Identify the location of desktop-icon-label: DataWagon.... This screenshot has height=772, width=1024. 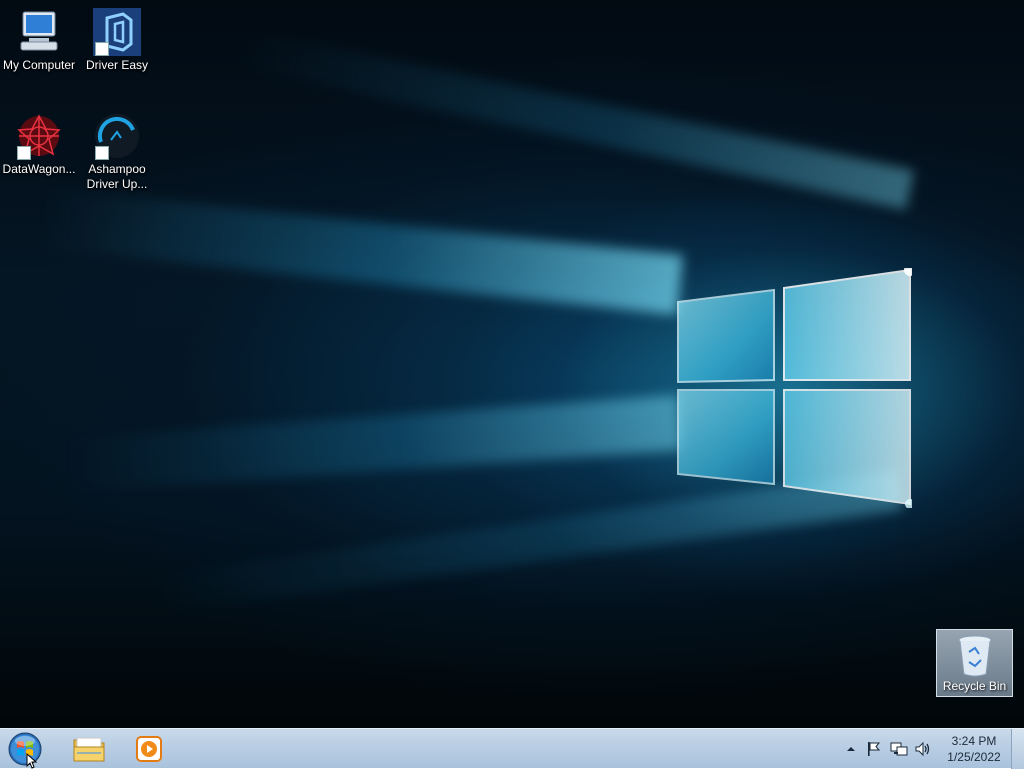
(39, 169).